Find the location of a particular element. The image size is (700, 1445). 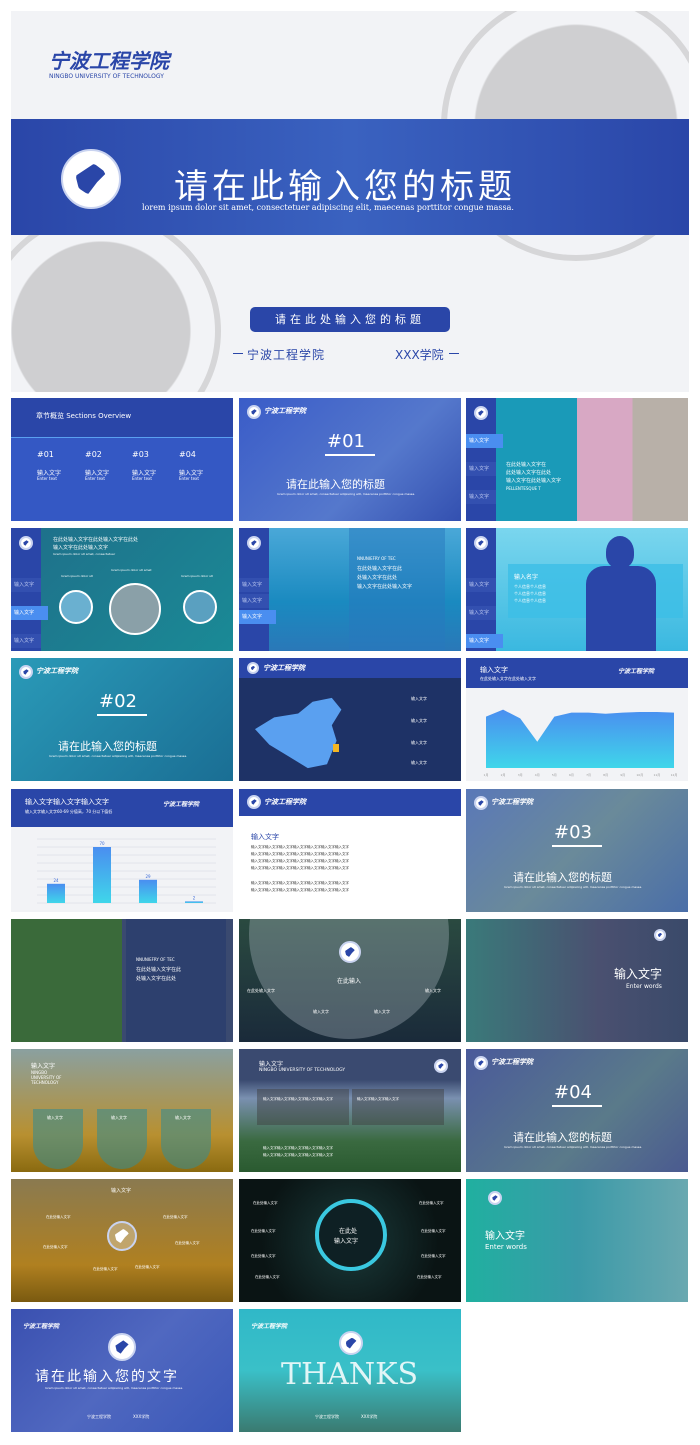

body-text-en: NNUNIEFRY OF TEC is located at coordinates (376, 558).